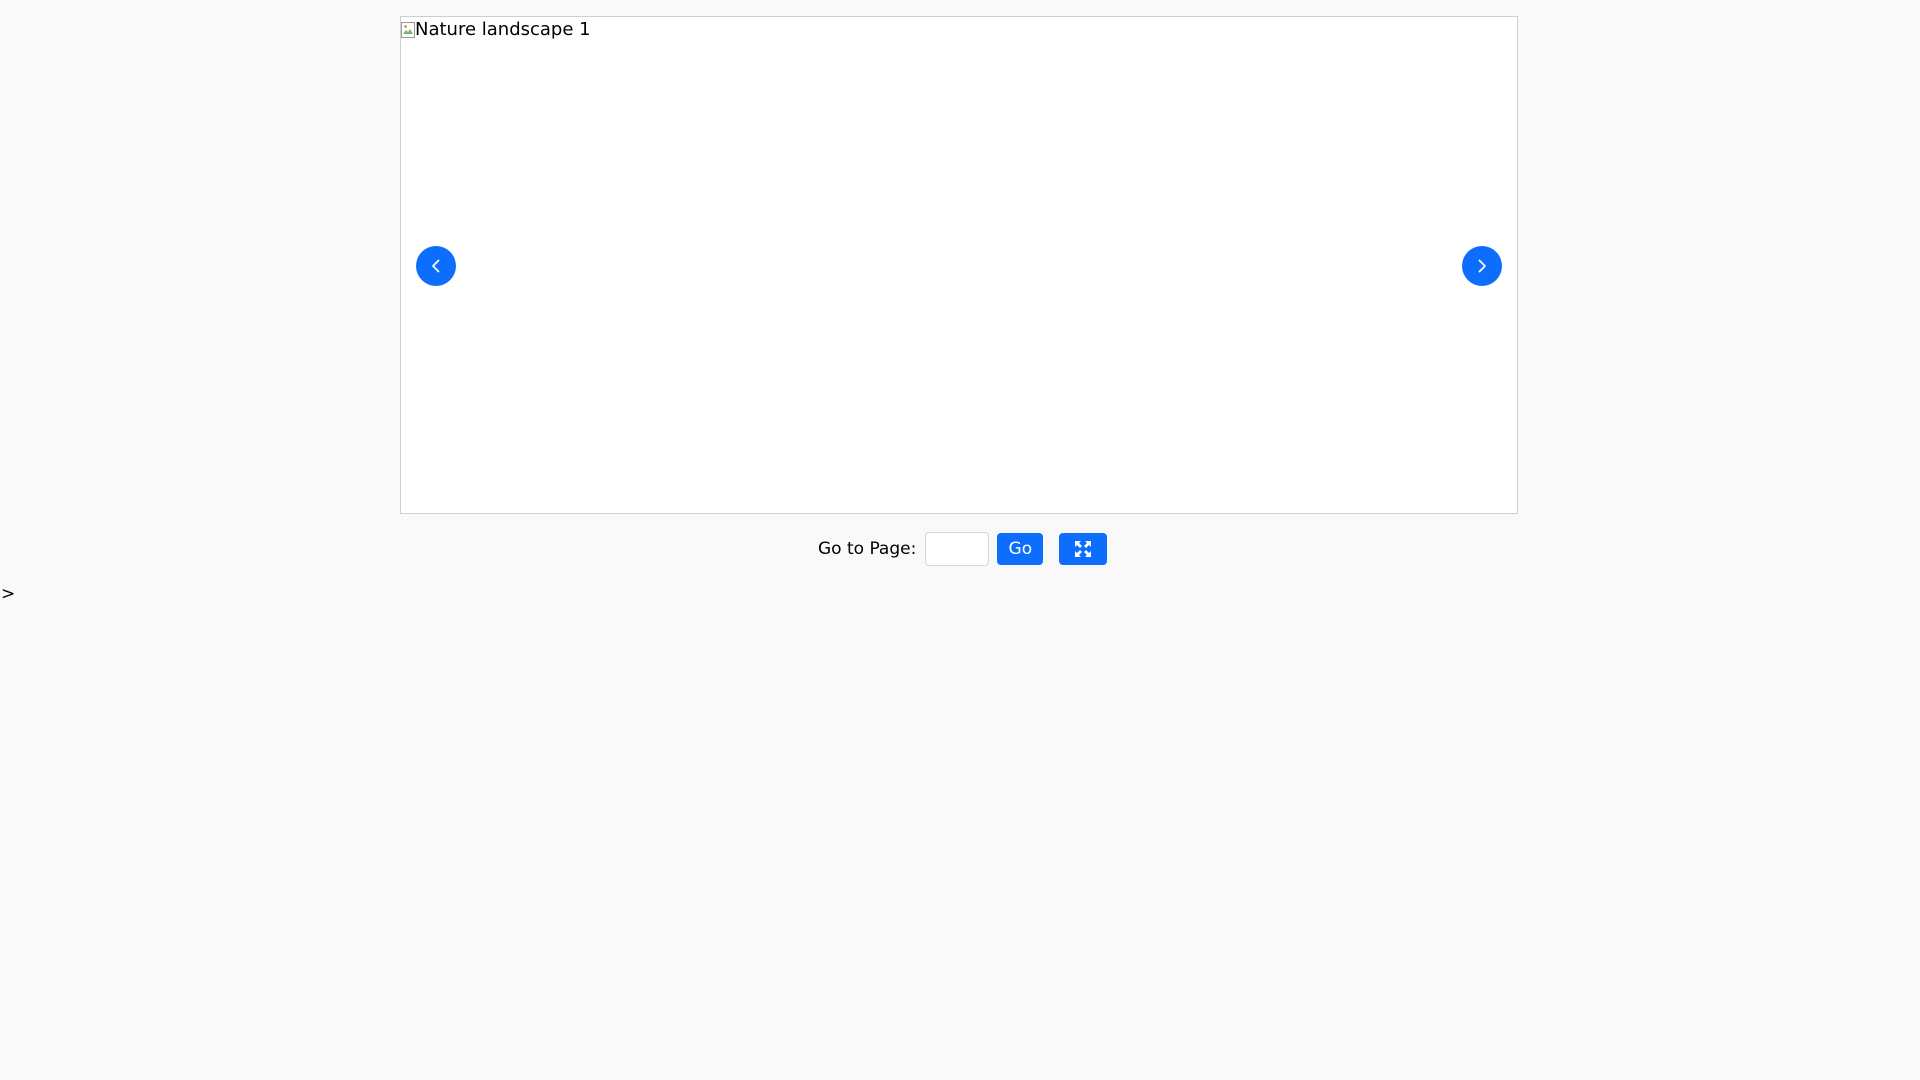  I want to click on chevron-right-icon, so click(1482, 266).